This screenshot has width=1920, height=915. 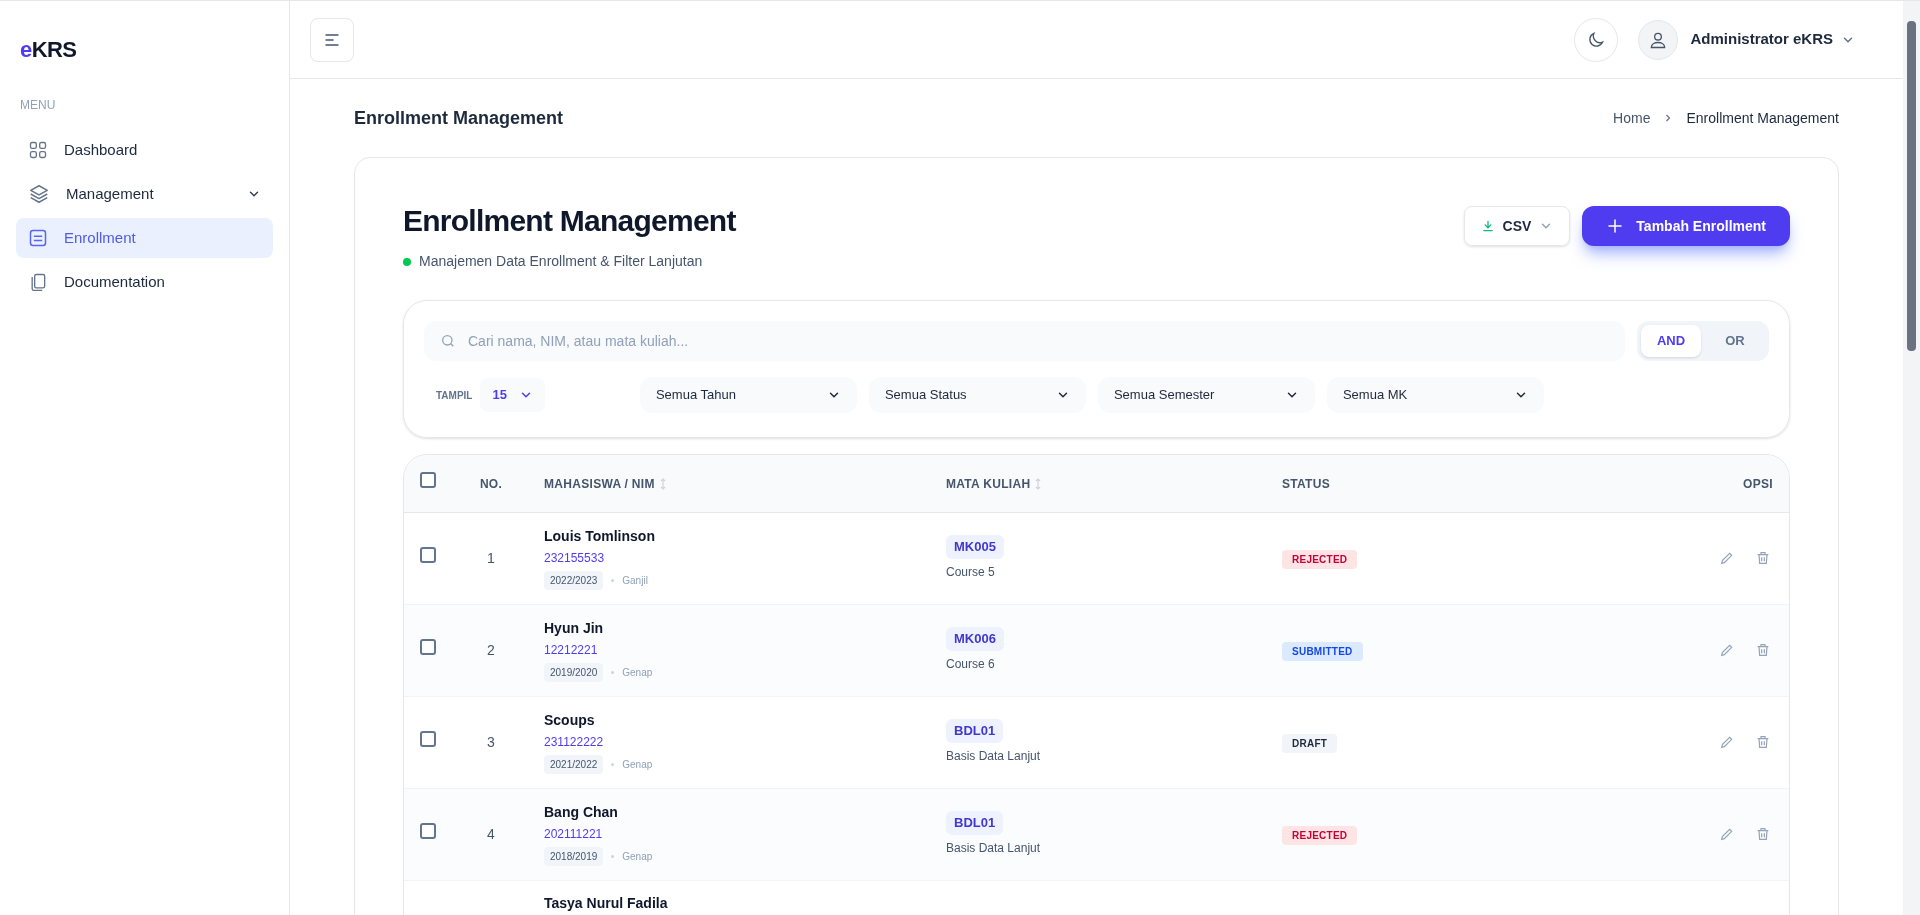 What do you see at coordinates (1615, 226) in the screenshot?
I see `plus-icon` at bounding box center [1615, 226].